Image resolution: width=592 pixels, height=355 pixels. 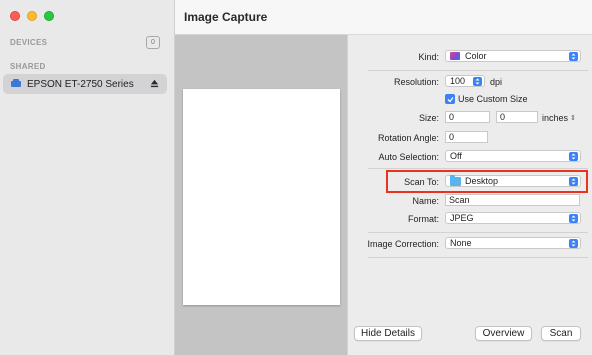 I want to click on format-label: Format:, so click(x=423, y=219).